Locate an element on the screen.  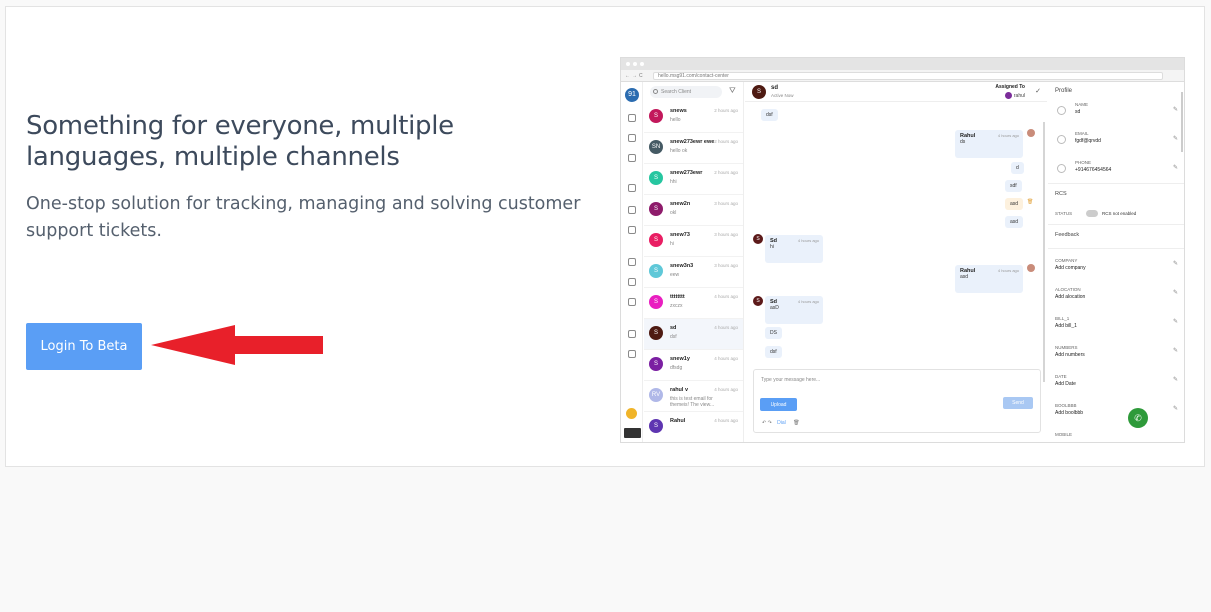
chat-contact-name: sd is located at coordinates (775, 88).